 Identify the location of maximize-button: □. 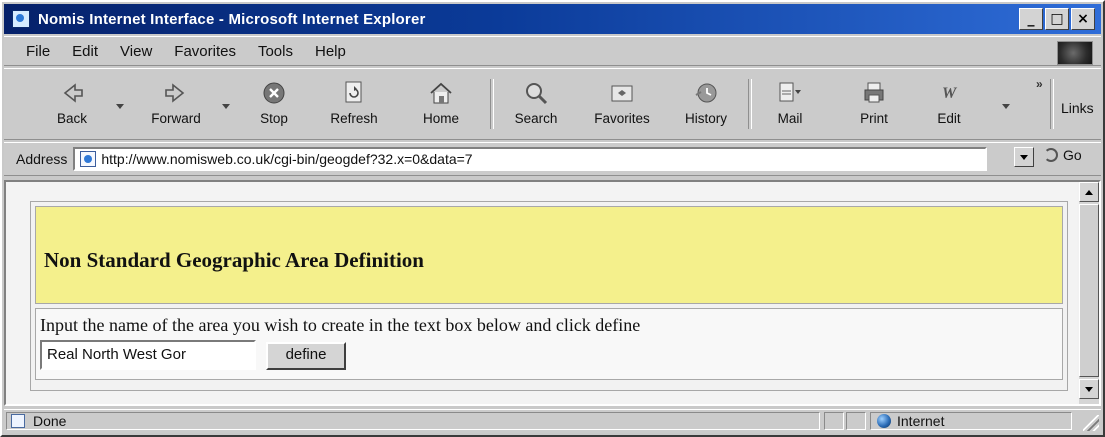
(1057, 19).